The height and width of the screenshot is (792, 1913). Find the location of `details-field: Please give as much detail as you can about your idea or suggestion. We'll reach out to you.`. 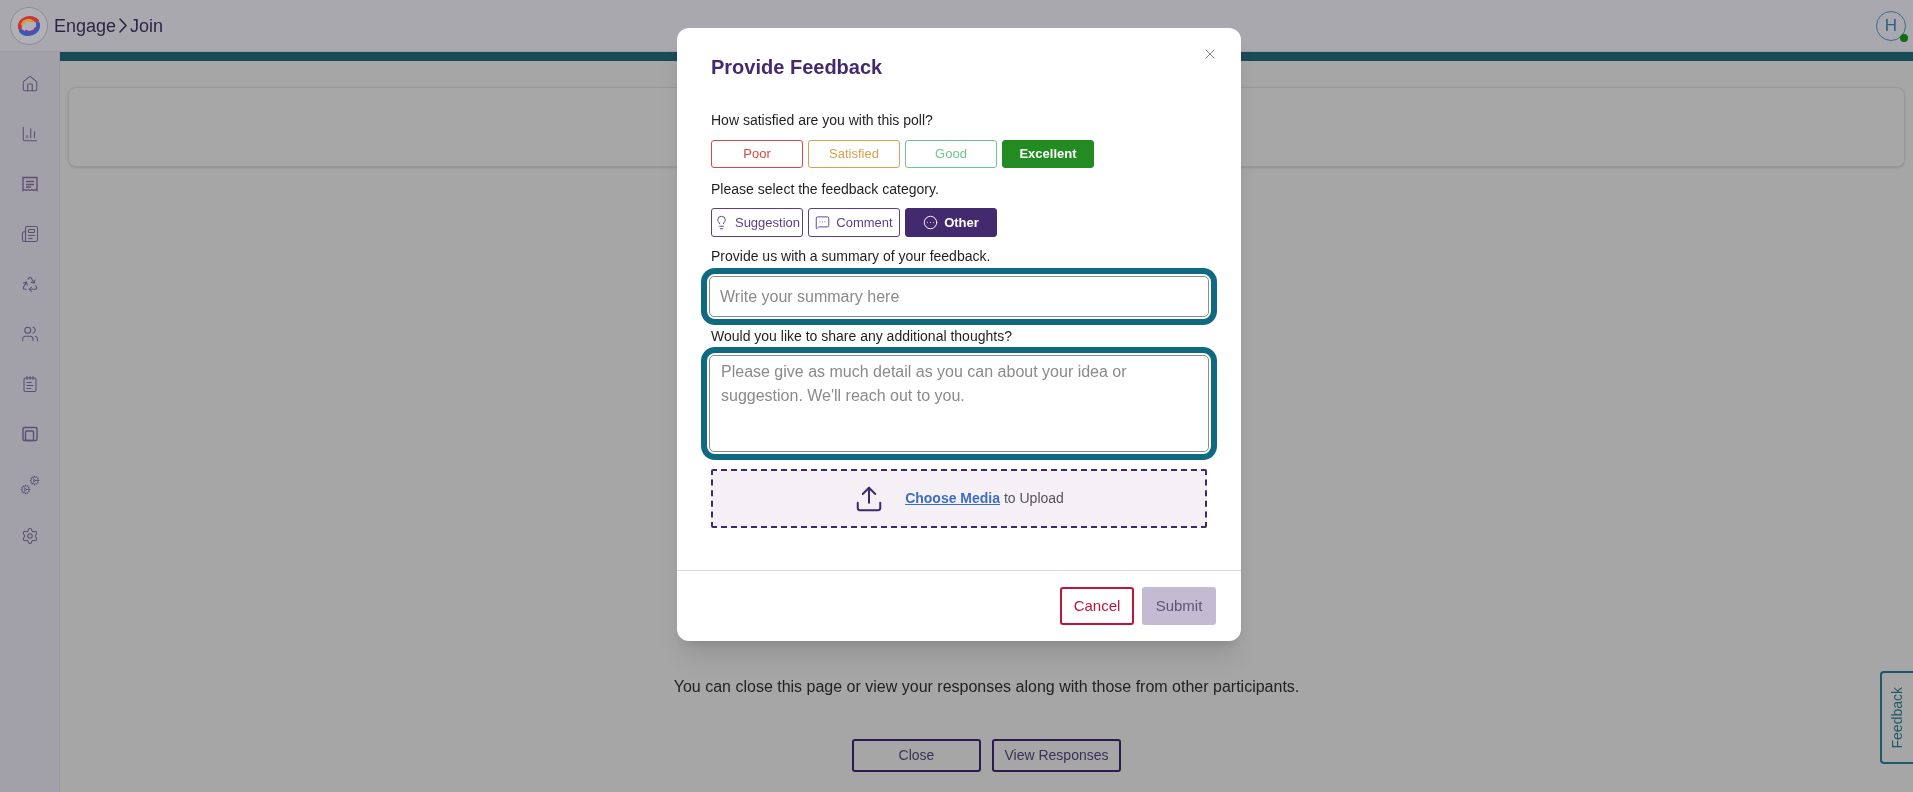

details-field: Please give as much detail as you can about your idea or suggestion. We'll reach out to you. is located at coordinates (959, 403).